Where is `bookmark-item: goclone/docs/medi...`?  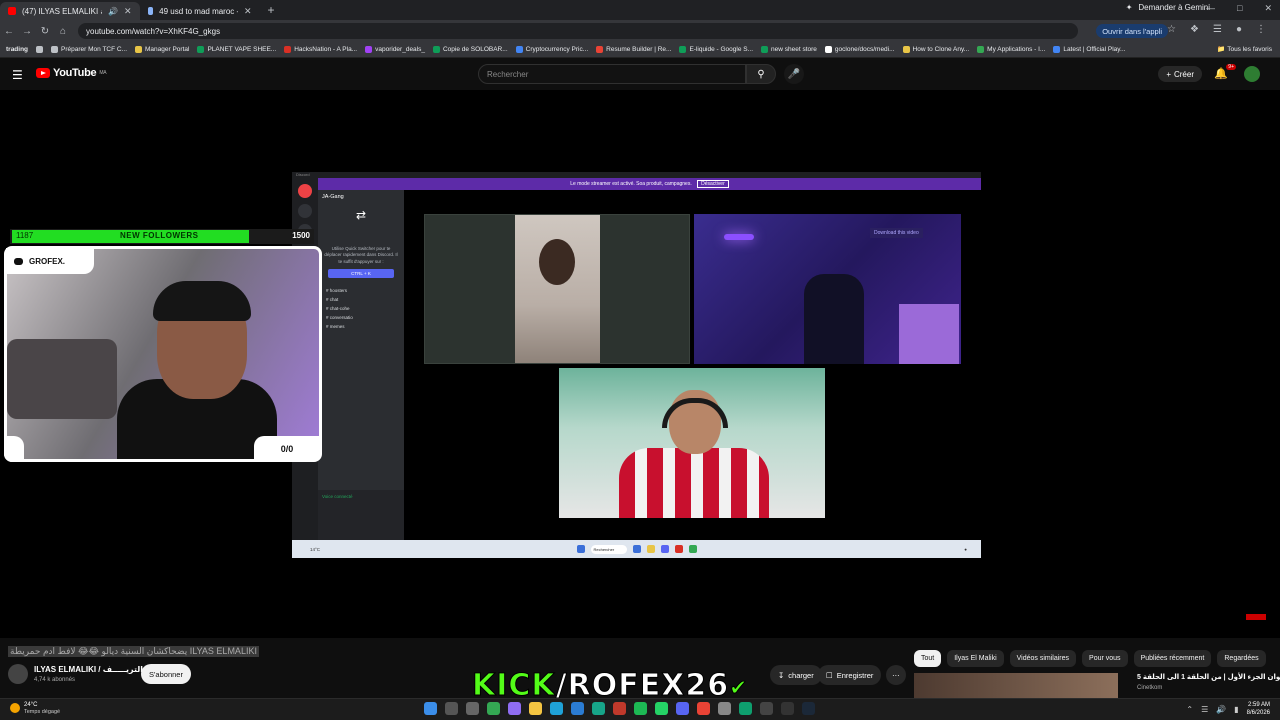
bookmark-item: goclone/docs/medi... is located at coordinates (859, 49).